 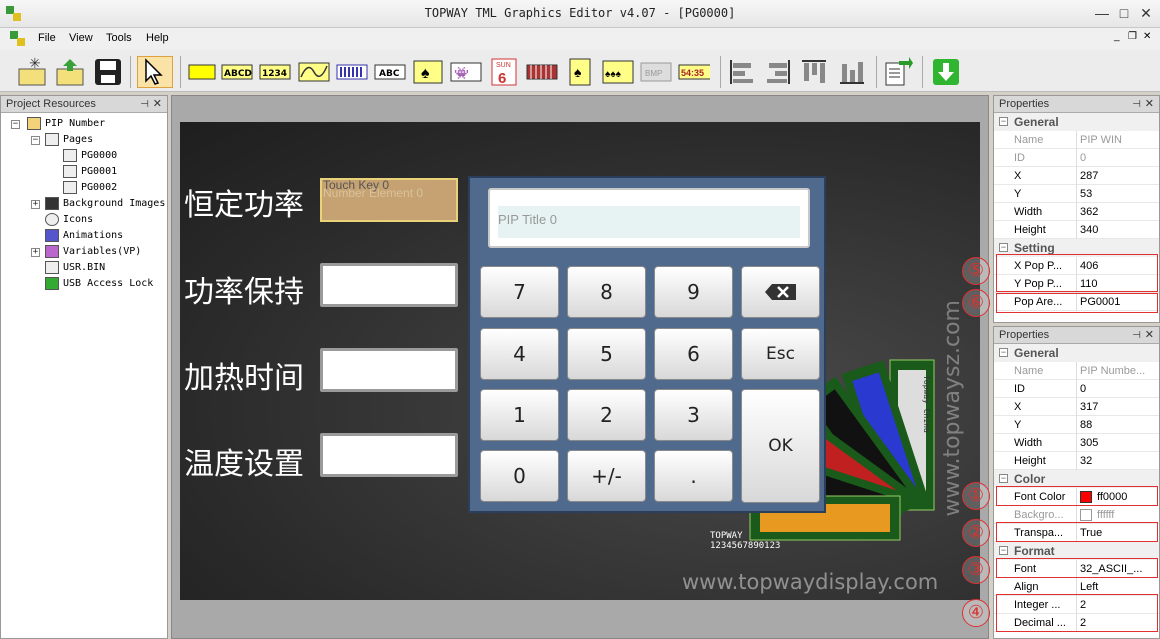 What do you see at coordinates (66, 123) in the screenshot?
I see `tree-item-root: PIP Number` at bounding box center [66, 123].